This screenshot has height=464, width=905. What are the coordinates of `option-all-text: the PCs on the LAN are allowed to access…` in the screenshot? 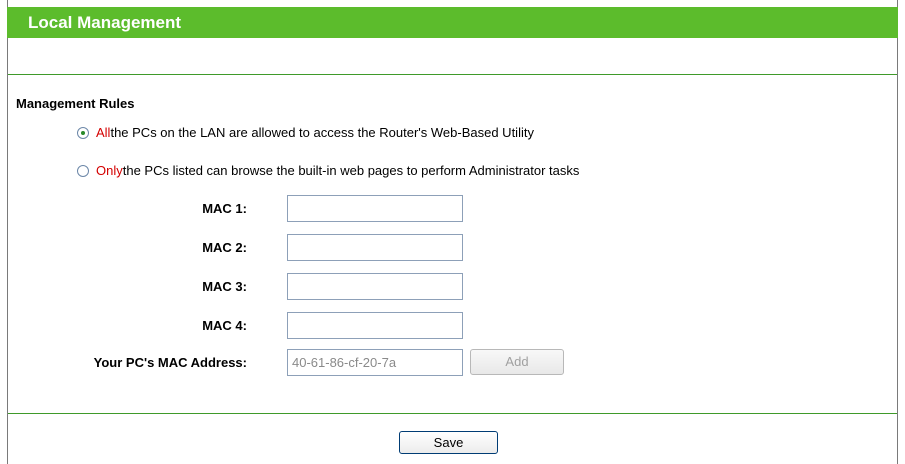 It's located at (322, 132).